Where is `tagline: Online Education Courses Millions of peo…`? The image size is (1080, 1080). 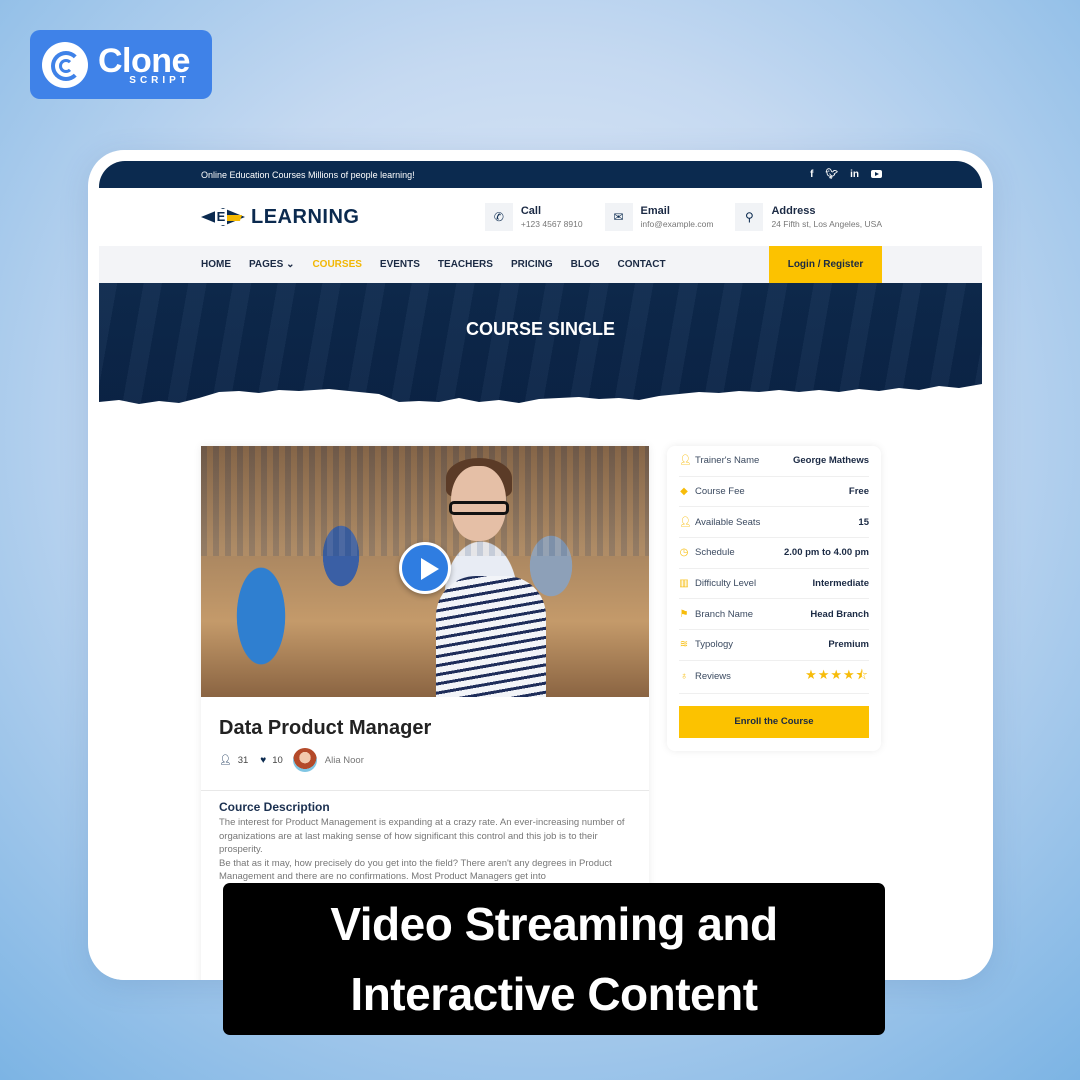 tagline: Online Education Courses Millions of peo… is located at coordinates (308, 174).